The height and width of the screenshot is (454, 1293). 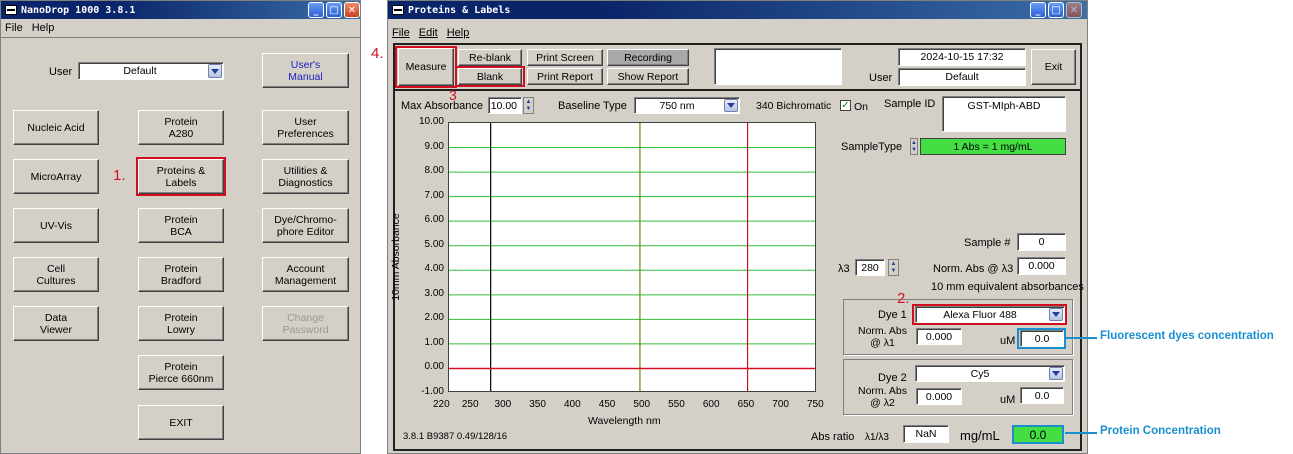 I want to click on dye2-select: Cy5, so click(x=990, y=373).